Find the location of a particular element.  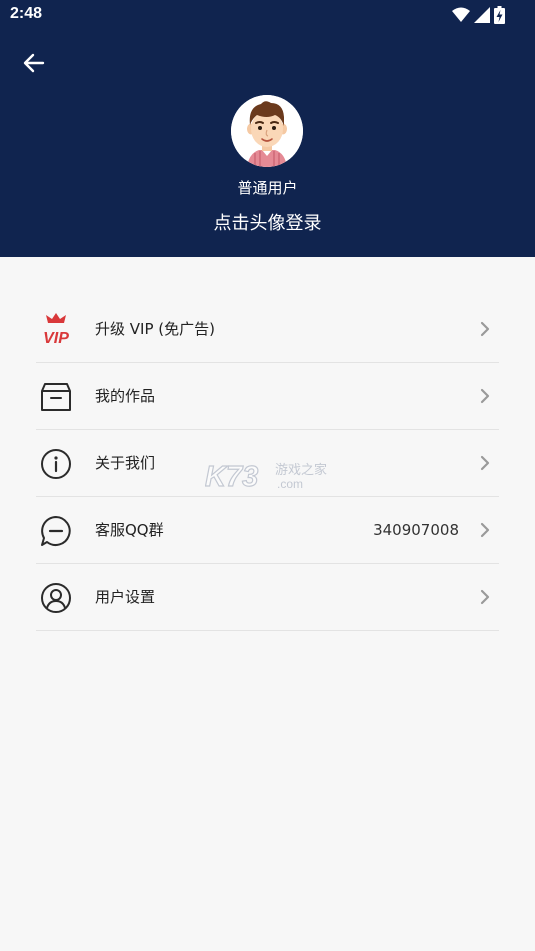

menu-item-qq-group: 客服QQ群 340907008 is located at coordinates (267, 530).